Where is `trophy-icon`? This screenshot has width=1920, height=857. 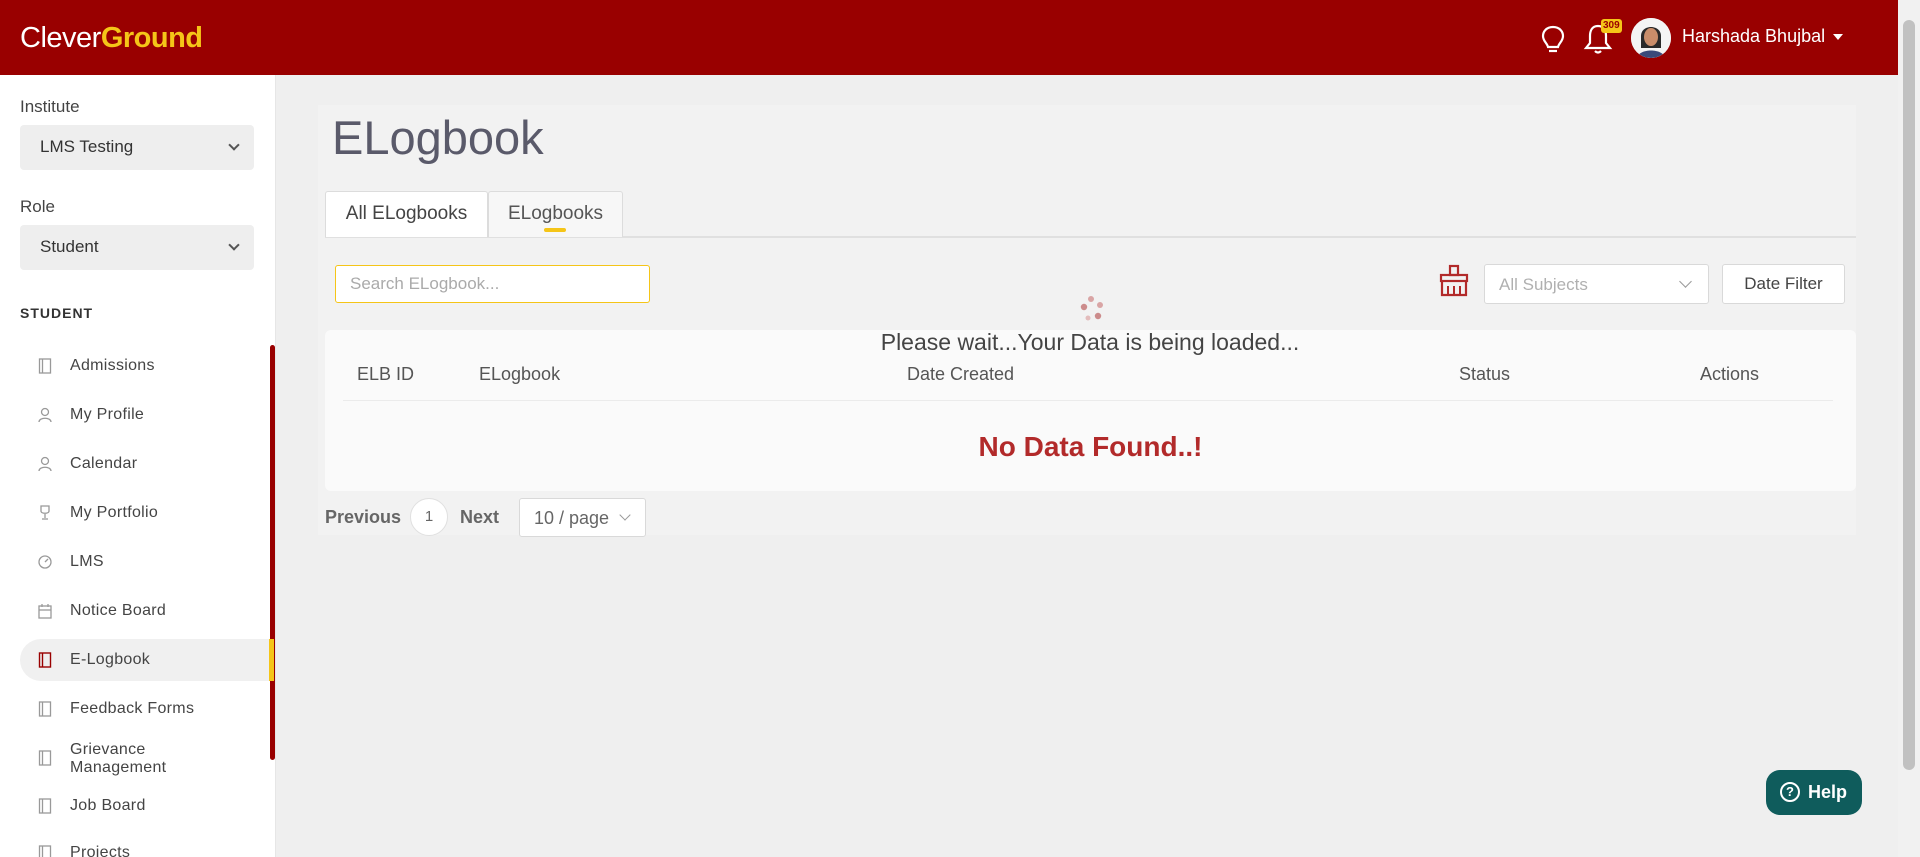 trophy-icon is located at coordinates (45, 512).